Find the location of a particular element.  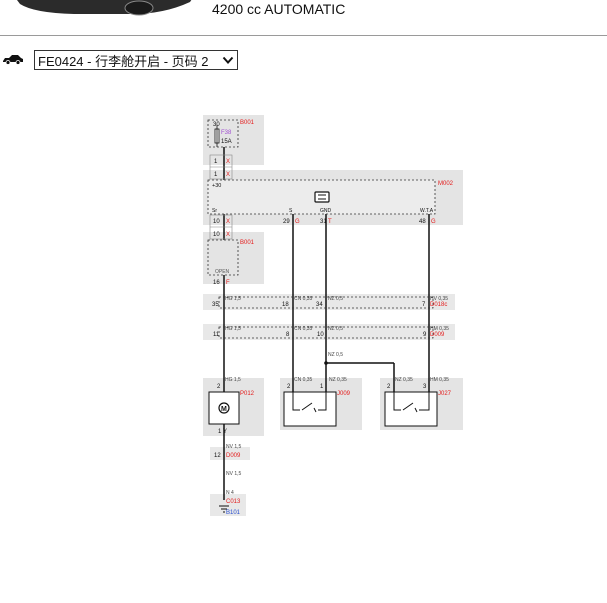

c2-pin-1: 11 is located at coordinates (216, 335).